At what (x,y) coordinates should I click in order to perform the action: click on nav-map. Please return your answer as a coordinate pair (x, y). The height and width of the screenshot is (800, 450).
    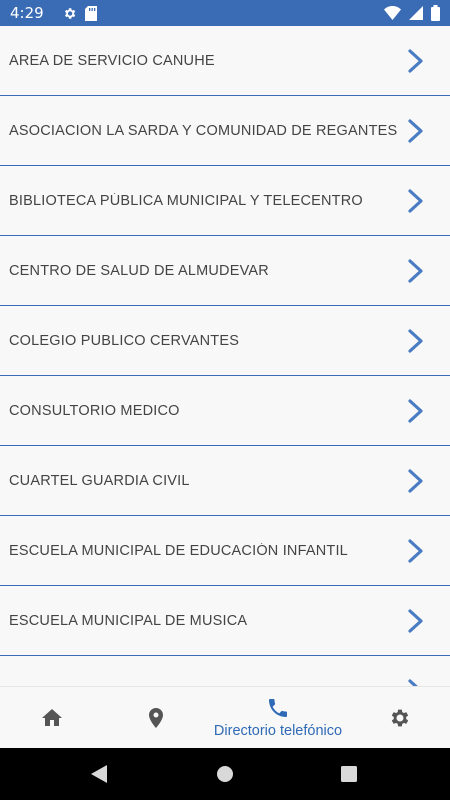
    Looking at the image, I should click on (156, 717).